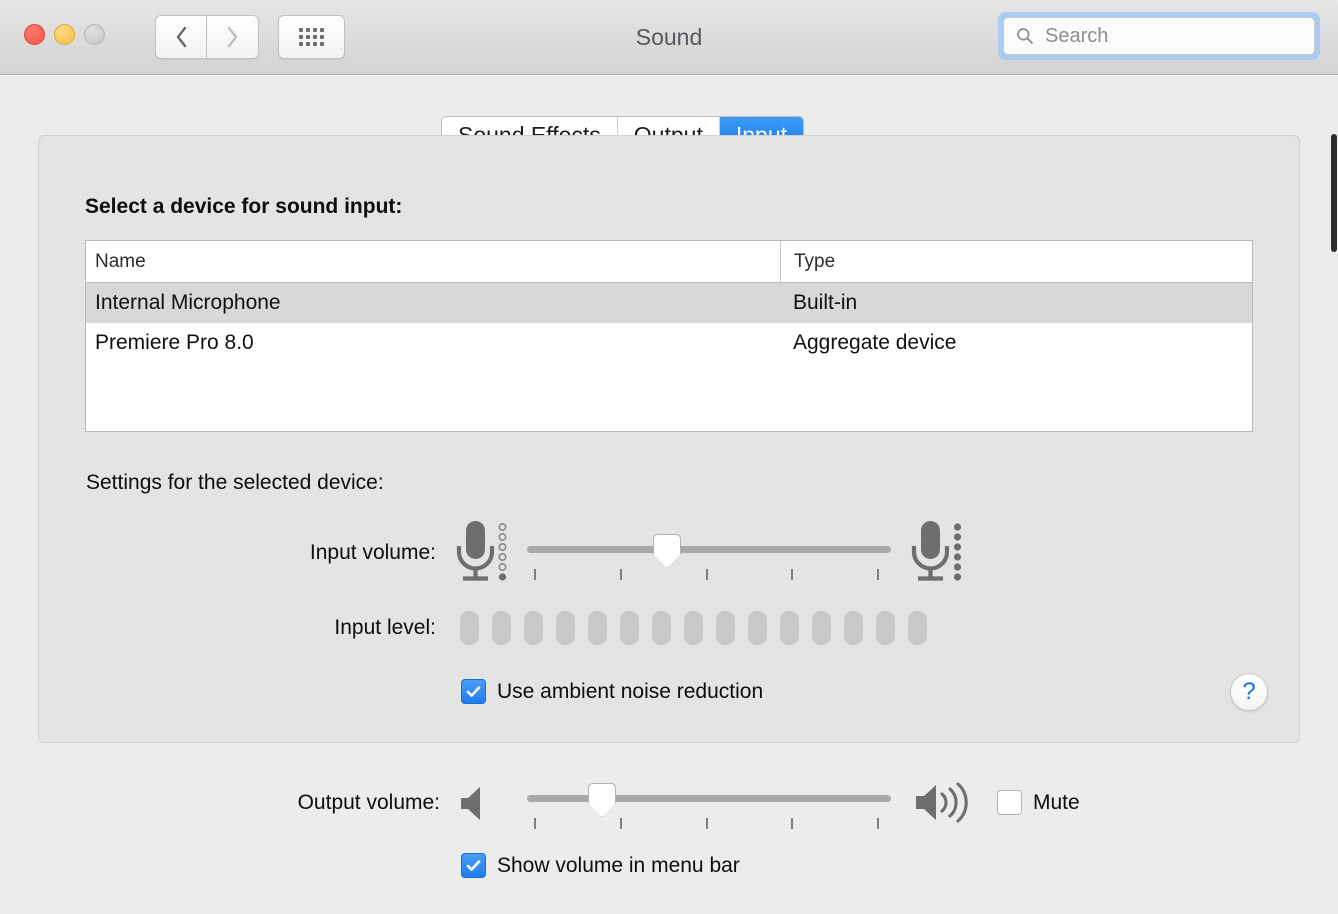 The image size is (1338, 914). I want to click on input-volume-label: Input volume:, so click(372, 552).